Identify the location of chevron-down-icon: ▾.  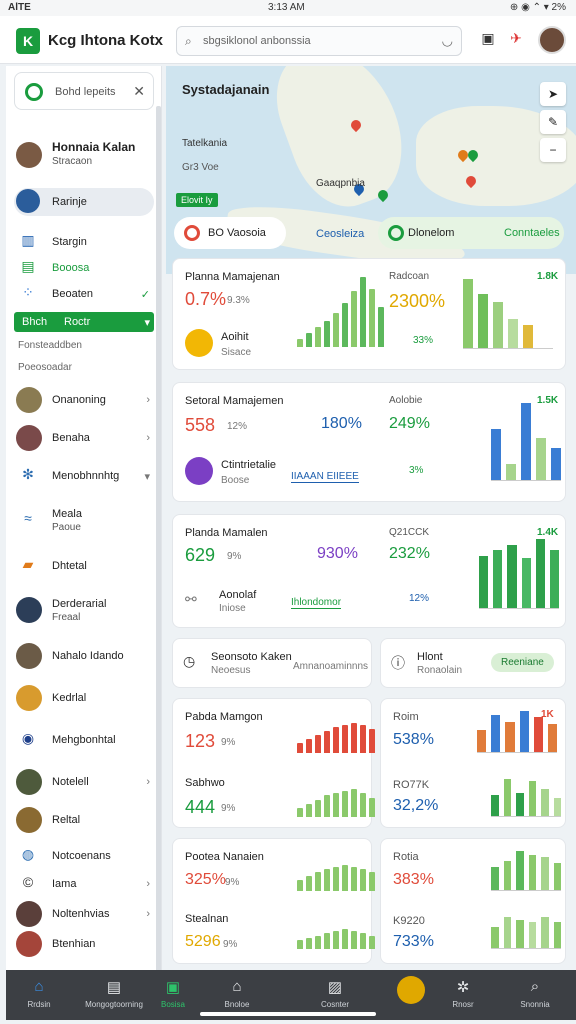
(147, 477).